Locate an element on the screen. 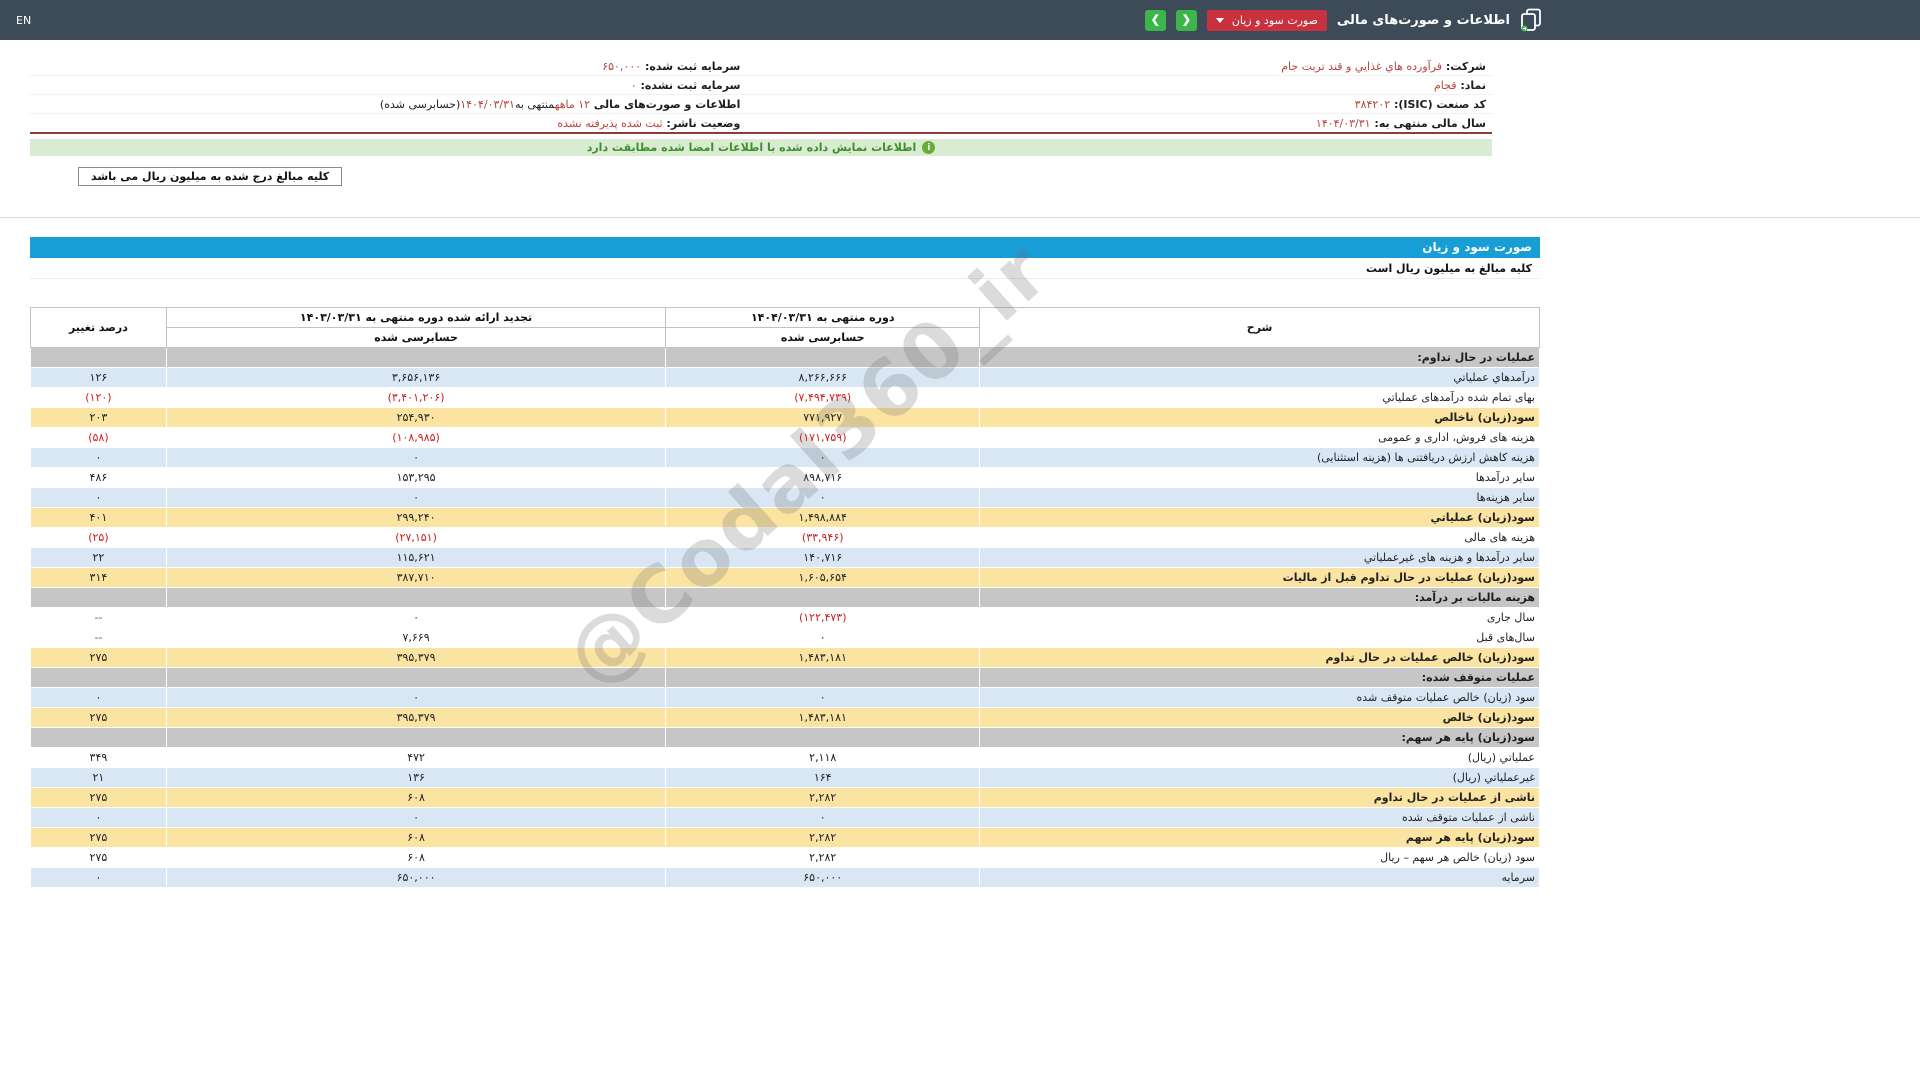  change-percent: ۰ is located at coordinates (98, 877).